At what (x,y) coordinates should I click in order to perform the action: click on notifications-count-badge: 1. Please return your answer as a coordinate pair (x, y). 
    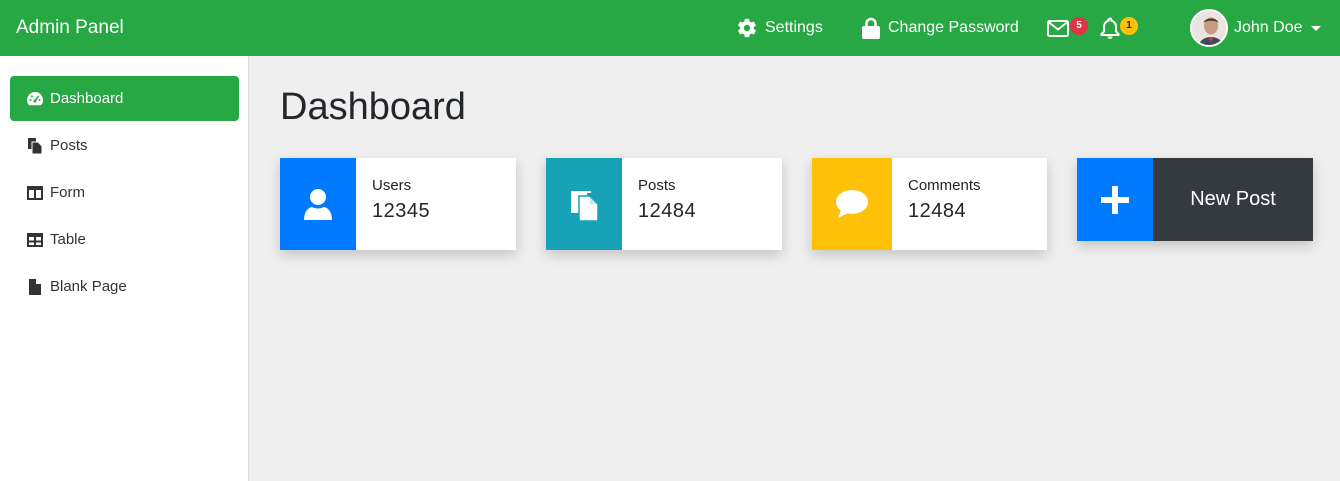
    Looking at the image, I should click on (1129, 26).